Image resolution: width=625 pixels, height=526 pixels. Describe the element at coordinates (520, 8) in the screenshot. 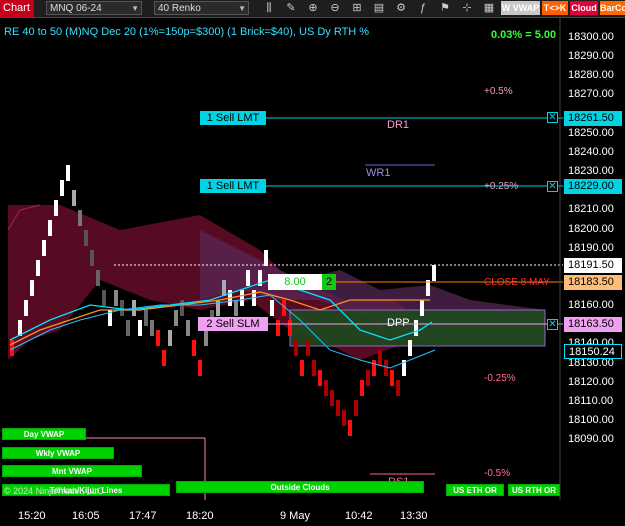

I see `w-vwap-button: W VWAP` at that location.